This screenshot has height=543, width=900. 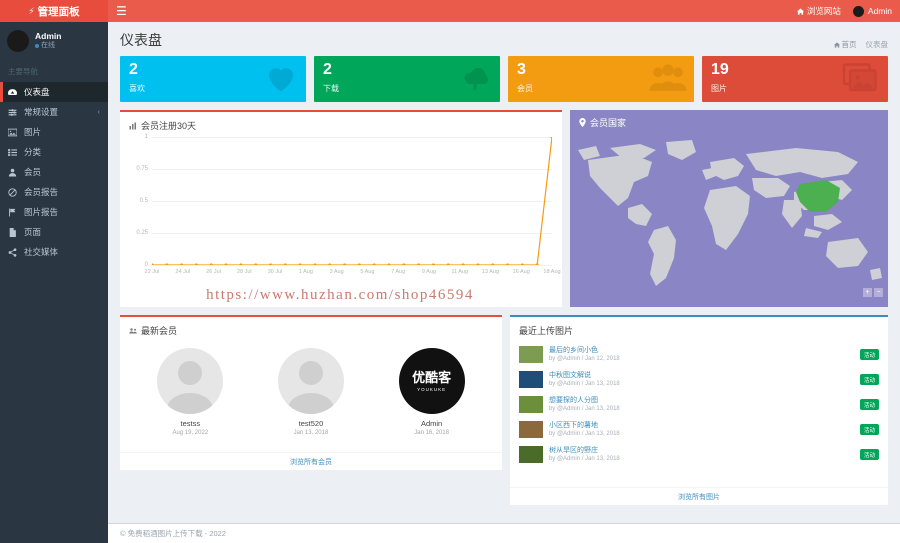 What do you see at coordinates (584, 425) in the screenshot?
I see `image-title: 小区西下的薯地` at bounding box center [584, 425].